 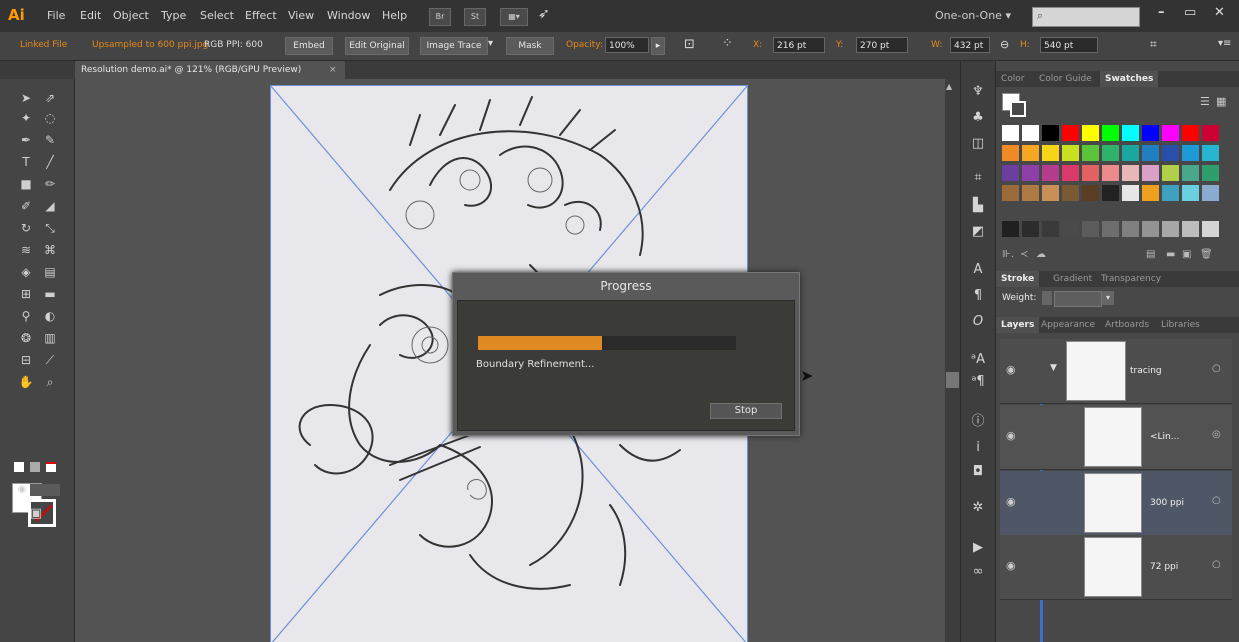 What do you see at coordinates (1167, 503) in the screenshot?
I see `layer-name: 300 ppi` at bounding box center [1167, 503].